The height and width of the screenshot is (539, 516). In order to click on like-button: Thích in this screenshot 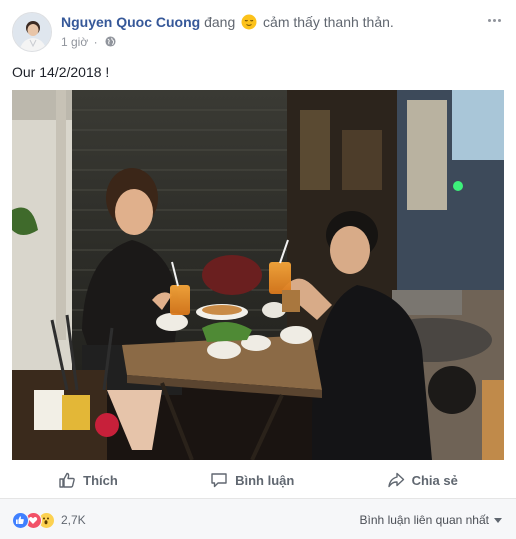, I will do `click(88, 480)`.